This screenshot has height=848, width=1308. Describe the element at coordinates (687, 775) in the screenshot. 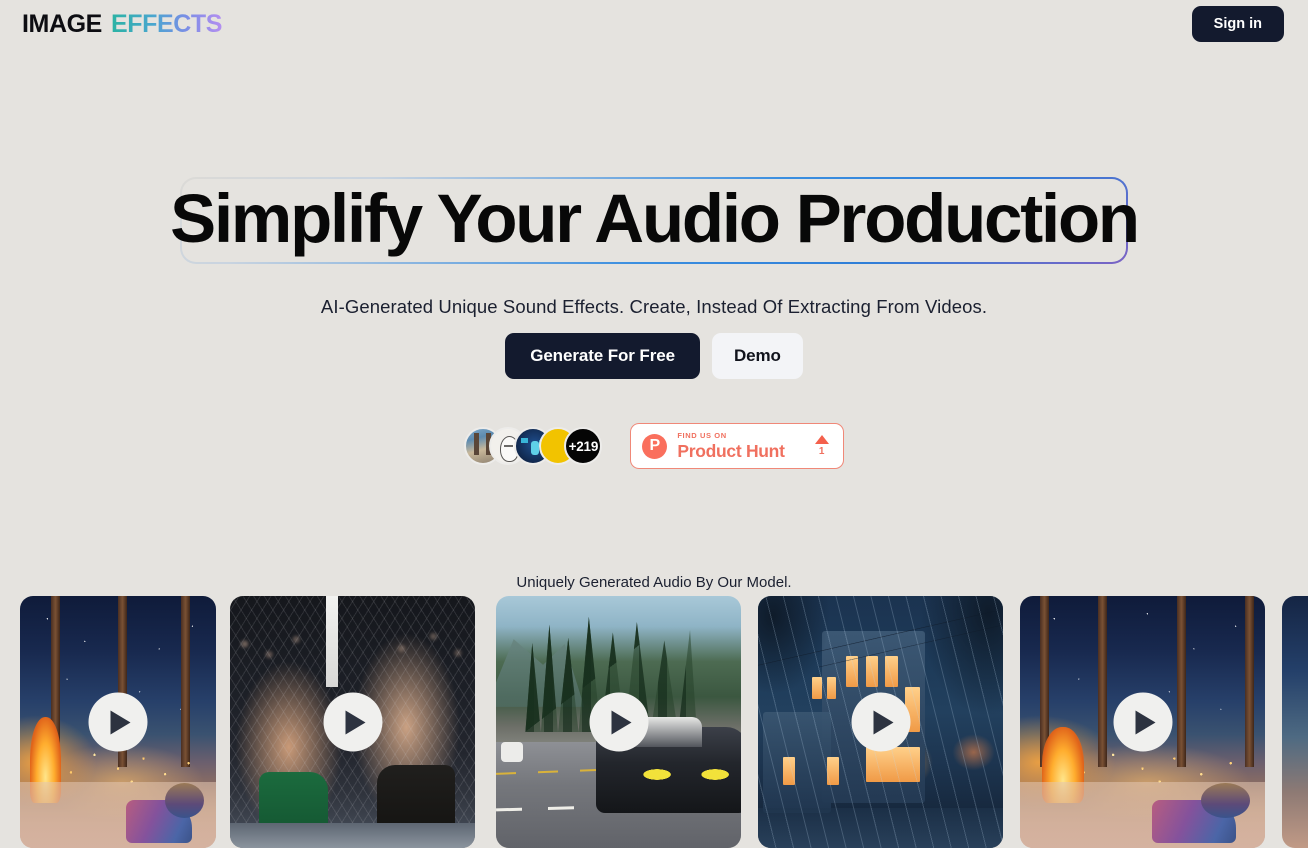

I see `headlights` at that location.